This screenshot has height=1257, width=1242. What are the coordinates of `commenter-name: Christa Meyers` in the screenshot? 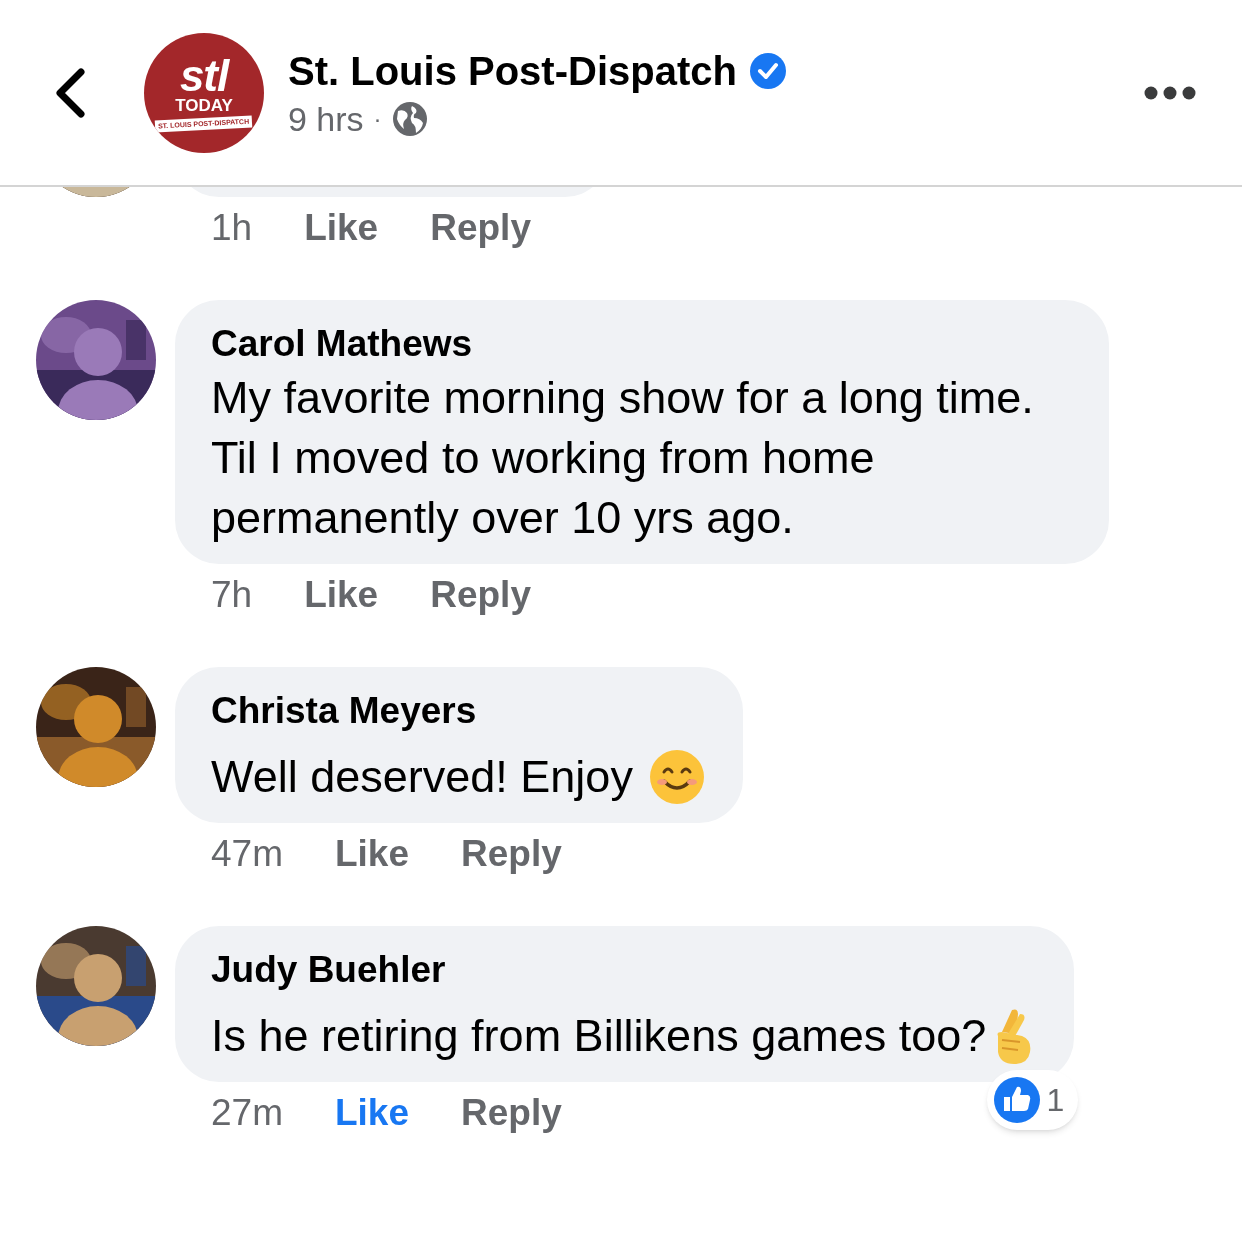 It's located at (458, 711).